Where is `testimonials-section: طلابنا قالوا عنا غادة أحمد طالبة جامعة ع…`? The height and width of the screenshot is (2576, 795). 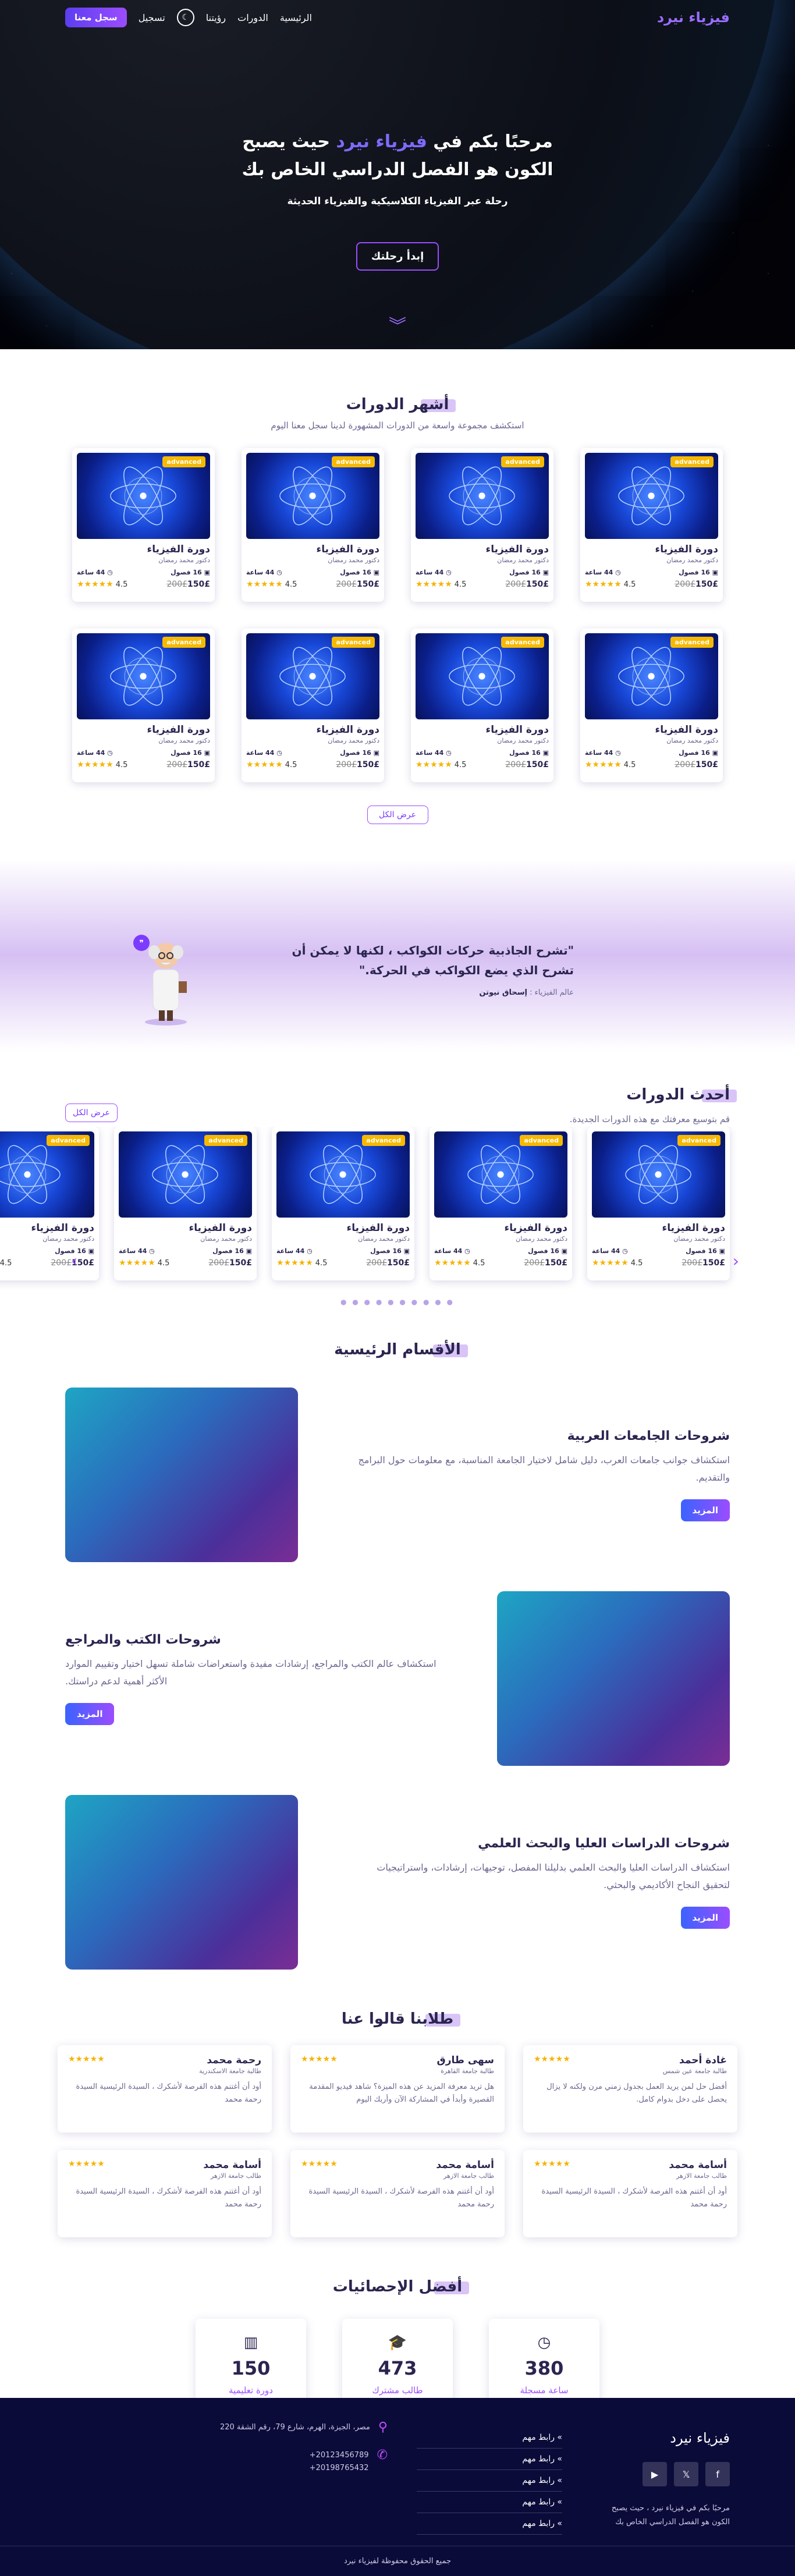
testimonials-section: طلابنا قالوا عنا غادة أحمد طالبة جامعة ع… is located at coordinates (397, 2124).